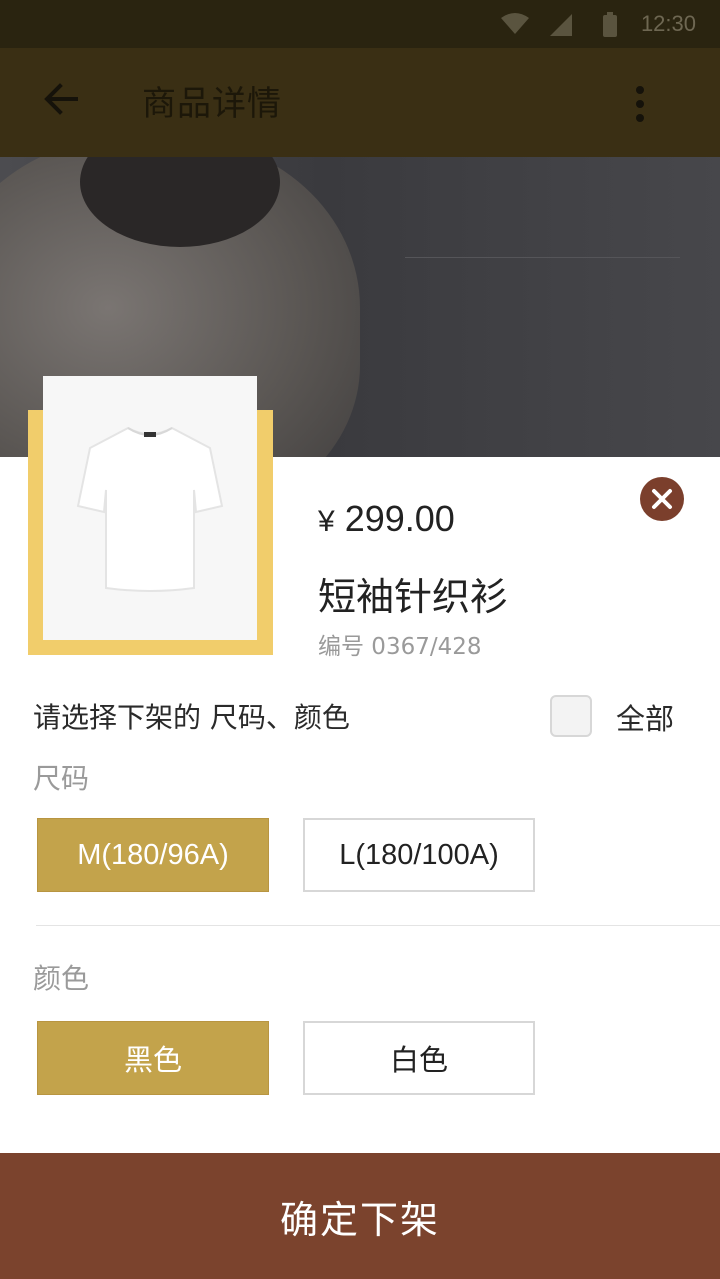  Describe the element at coordinates (212, 104) in the screenshot. I see `page-title: 商品详情` at that location.